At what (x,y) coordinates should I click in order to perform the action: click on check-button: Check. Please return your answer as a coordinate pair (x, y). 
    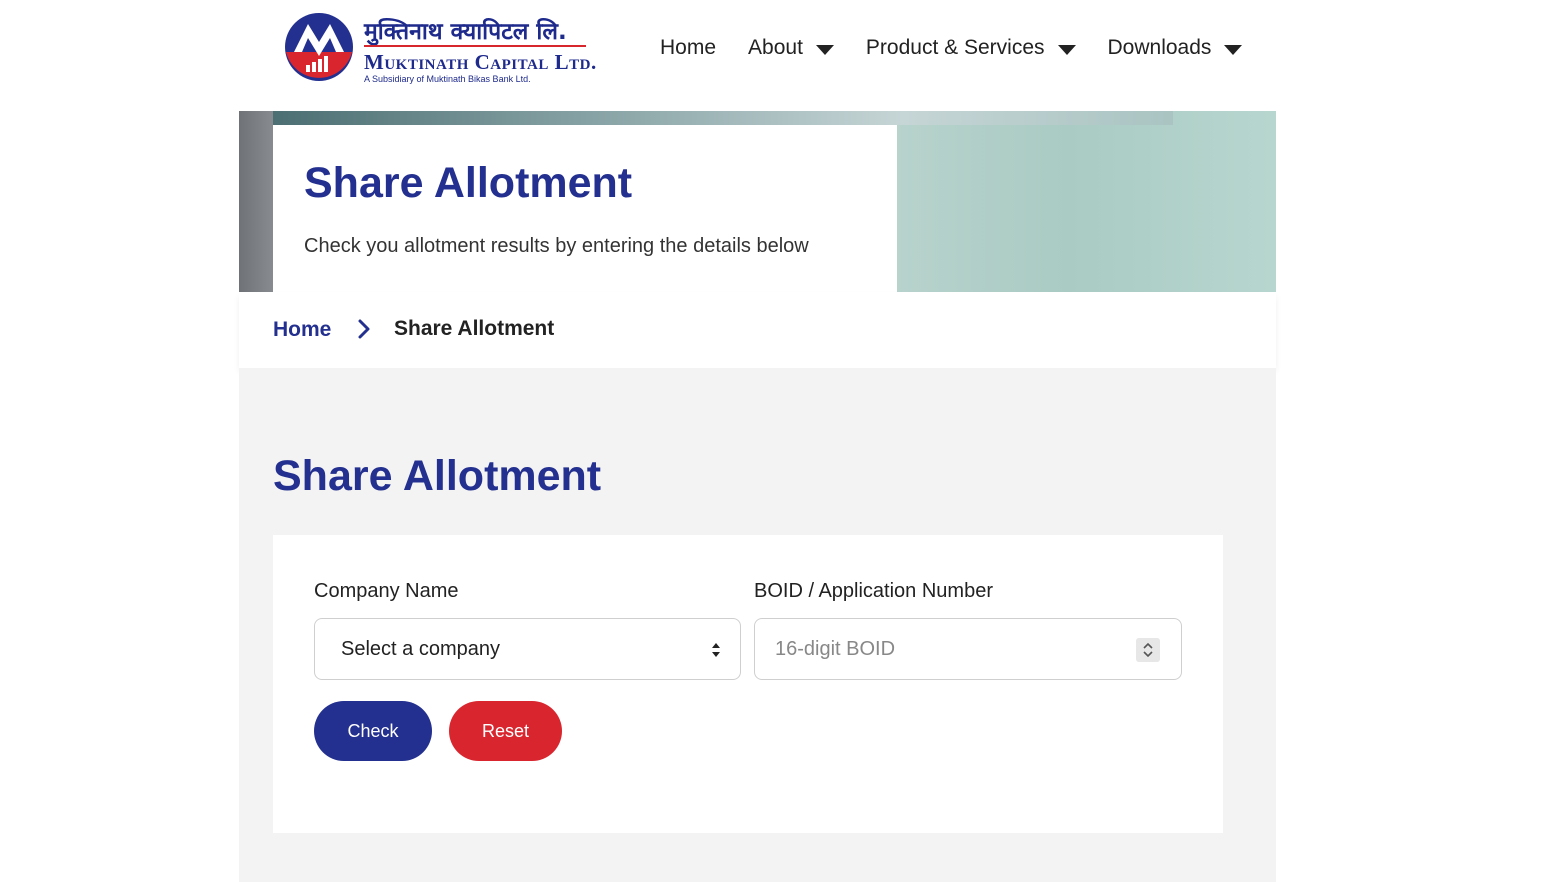
    Looking at the image, I should click on (373, 731).